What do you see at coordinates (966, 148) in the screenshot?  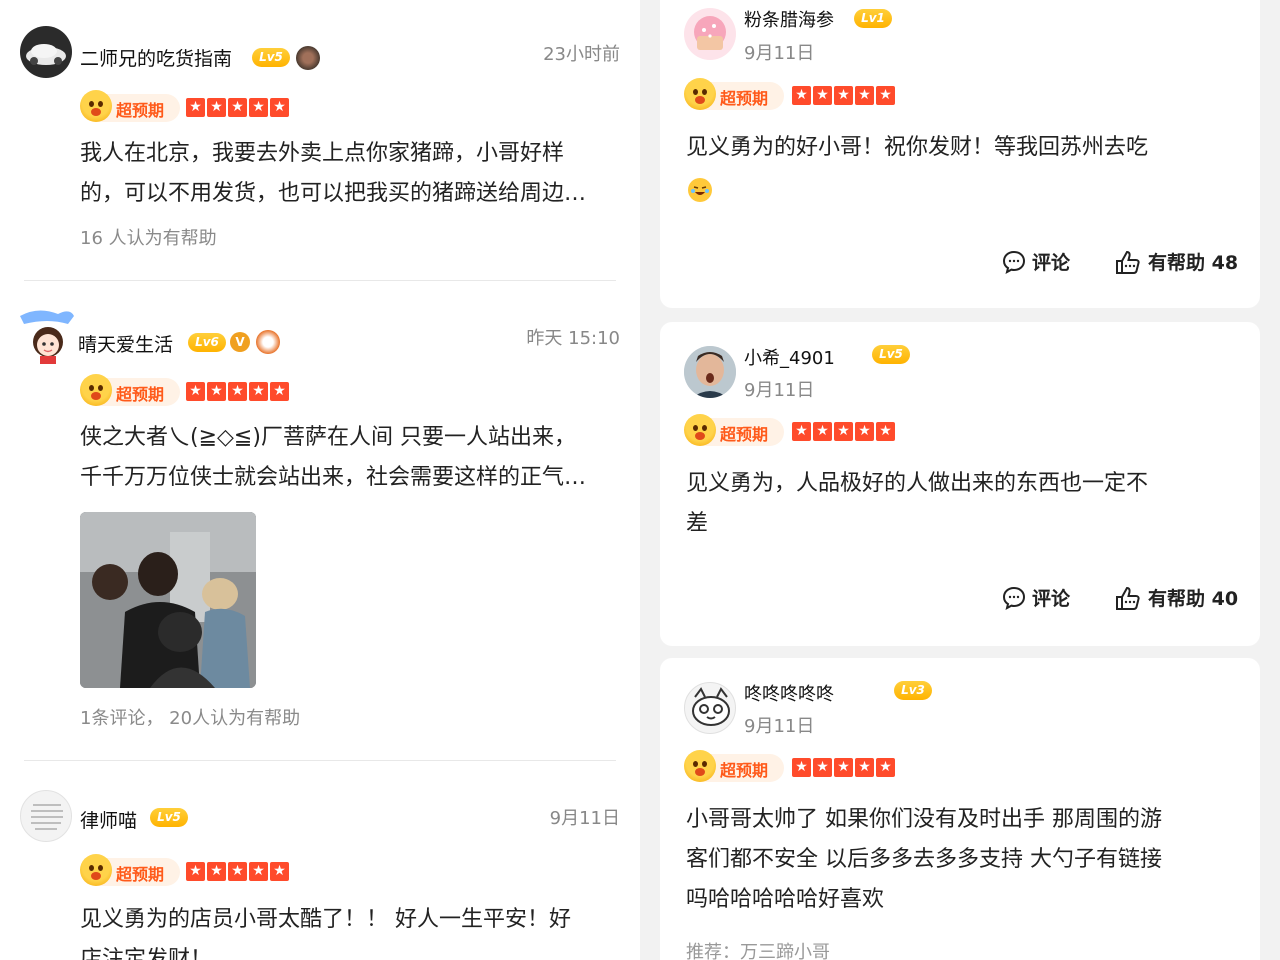 I see `review-text-line: 见义勇为的好小哥！祝你发财！等我回苏州去吃` at bounding box center [966, 148].